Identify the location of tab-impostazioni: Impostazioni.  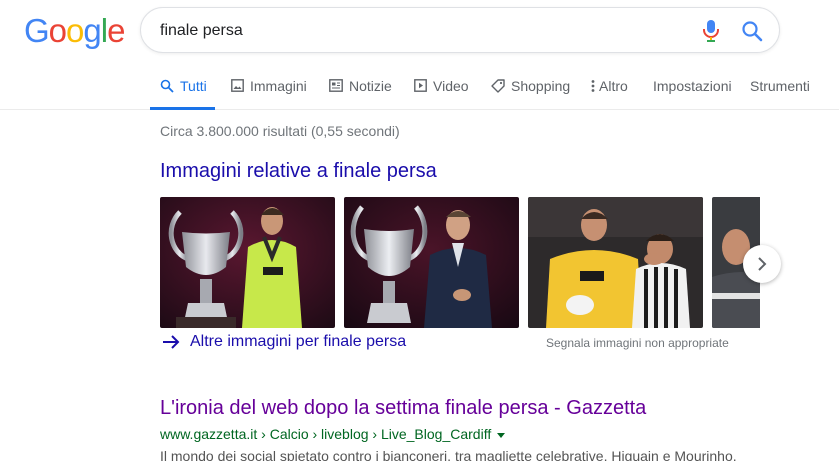
(692, 94).